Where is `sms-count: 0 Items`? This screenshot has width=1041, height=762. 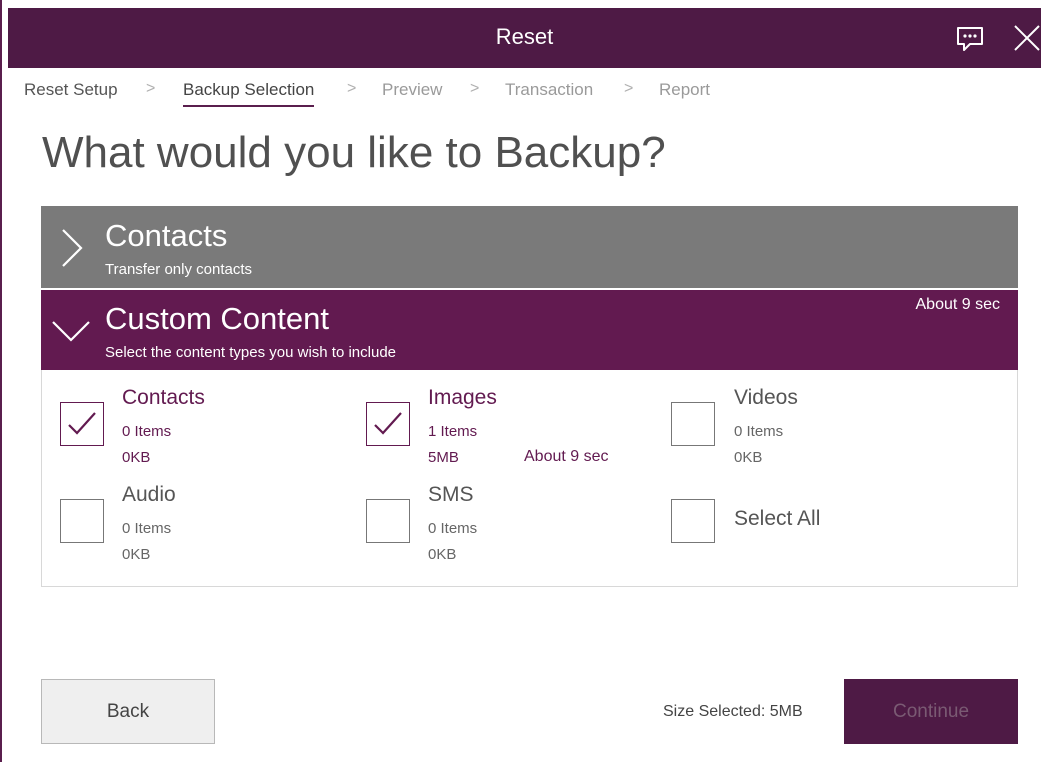 sms-count: 0 Items is located at coordinates (453, 528).